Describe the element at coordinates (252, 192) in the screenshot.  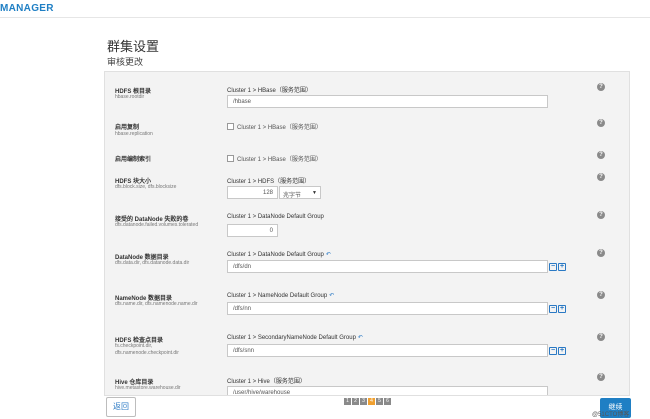
I see `blocksize-input: 128` at that location.